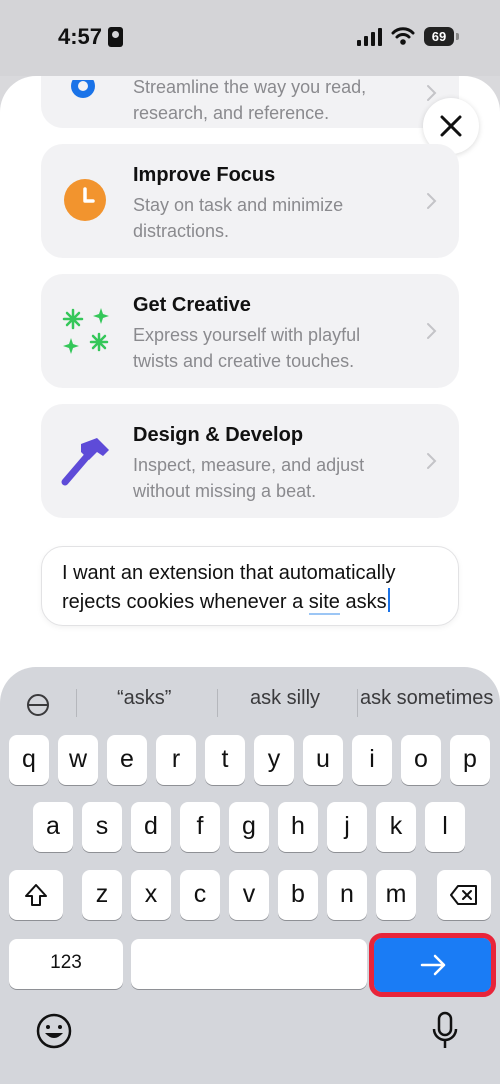 This screenshot has width=500, height=1084. What do you see at coordinates (54, 1031) in the screenshot?
I see `emoji-icon` at bounding box center [54, 1031].